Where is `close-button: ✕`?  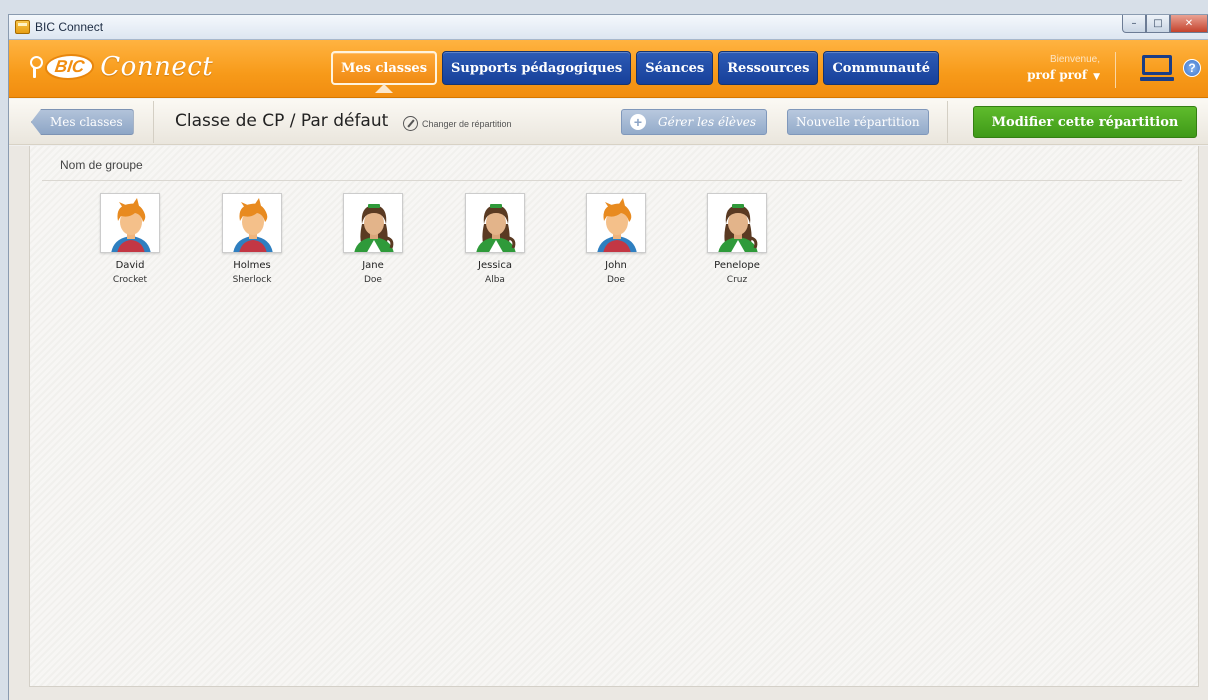
close-button: ✕ is located at coordinates (1189, 24).